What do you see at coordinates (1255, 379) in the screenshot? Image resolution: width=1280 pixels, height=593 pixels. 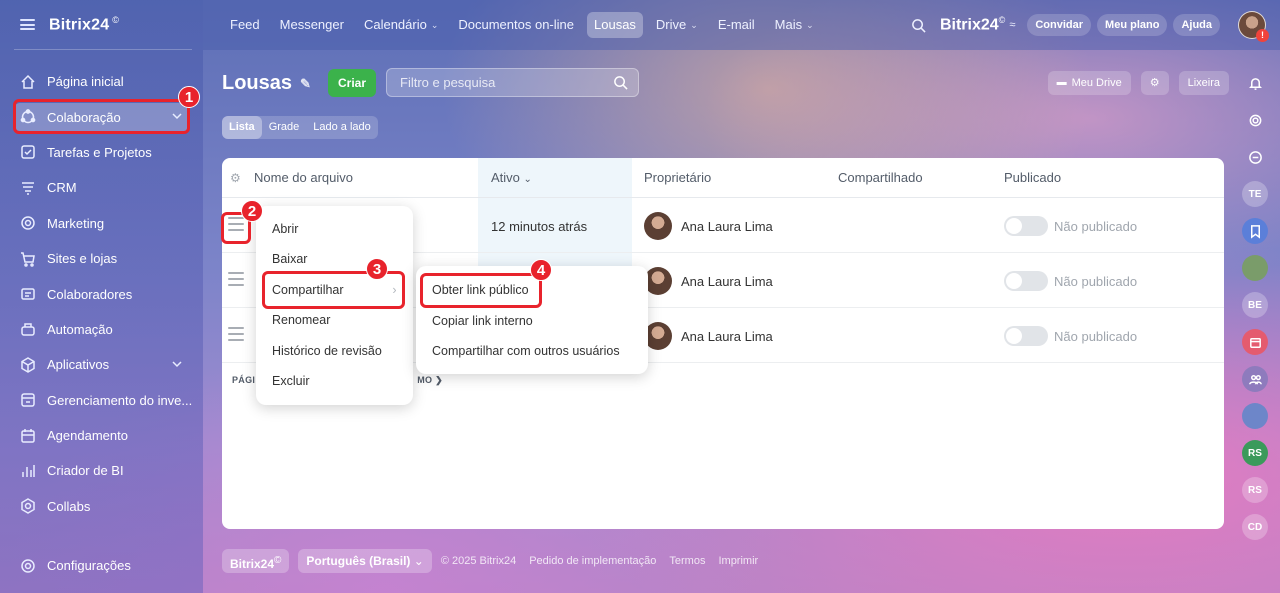 I see `group-icon` at bounding box center [1255, 379].